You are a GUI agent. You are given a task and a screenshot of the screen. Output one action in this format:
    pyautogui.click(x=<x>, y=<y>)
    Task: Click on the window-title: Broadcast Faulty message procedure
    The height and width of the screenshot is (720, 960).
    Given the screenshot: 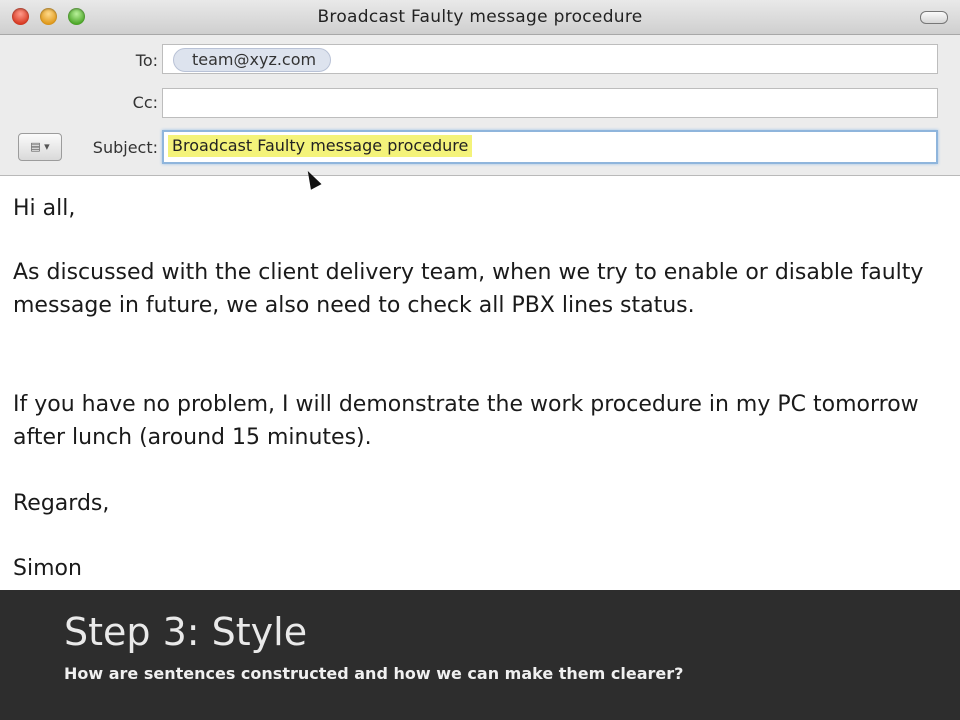 What is the action you would take?
    pyautogui.click(x=480, y=17)
    